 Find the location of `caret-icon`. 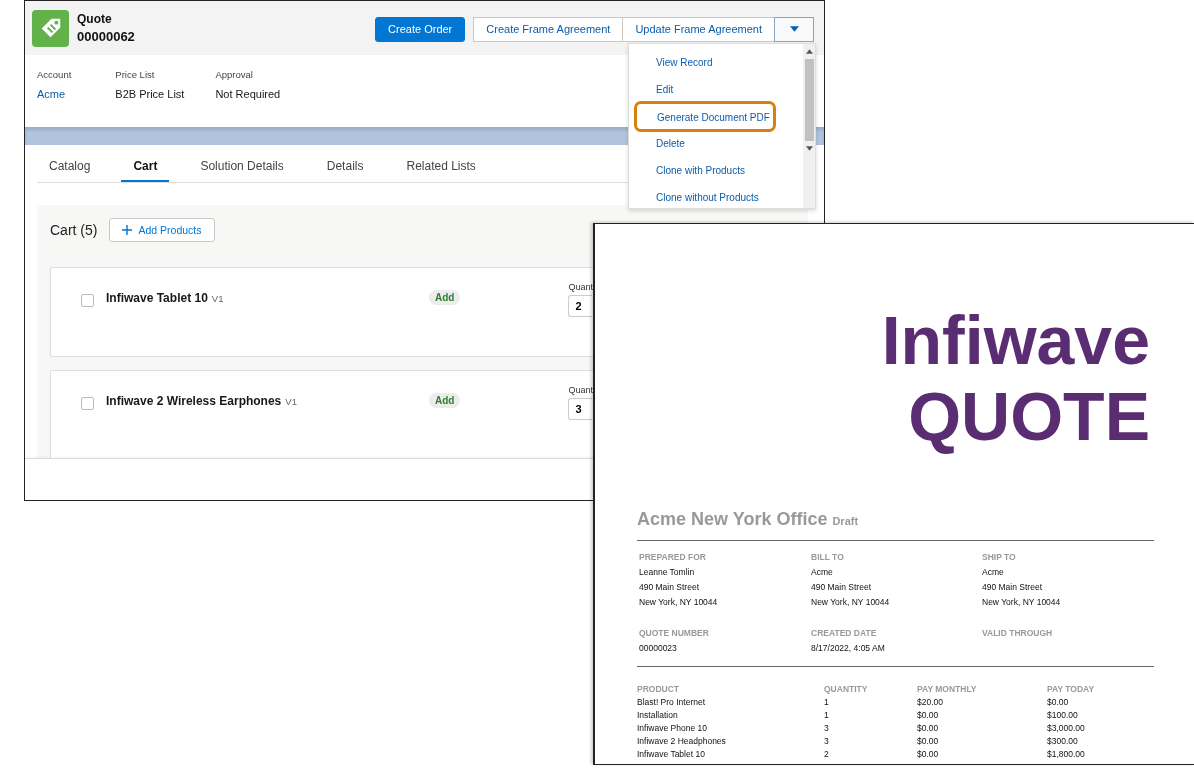

caret-icon is located at coordinates (794, 29).